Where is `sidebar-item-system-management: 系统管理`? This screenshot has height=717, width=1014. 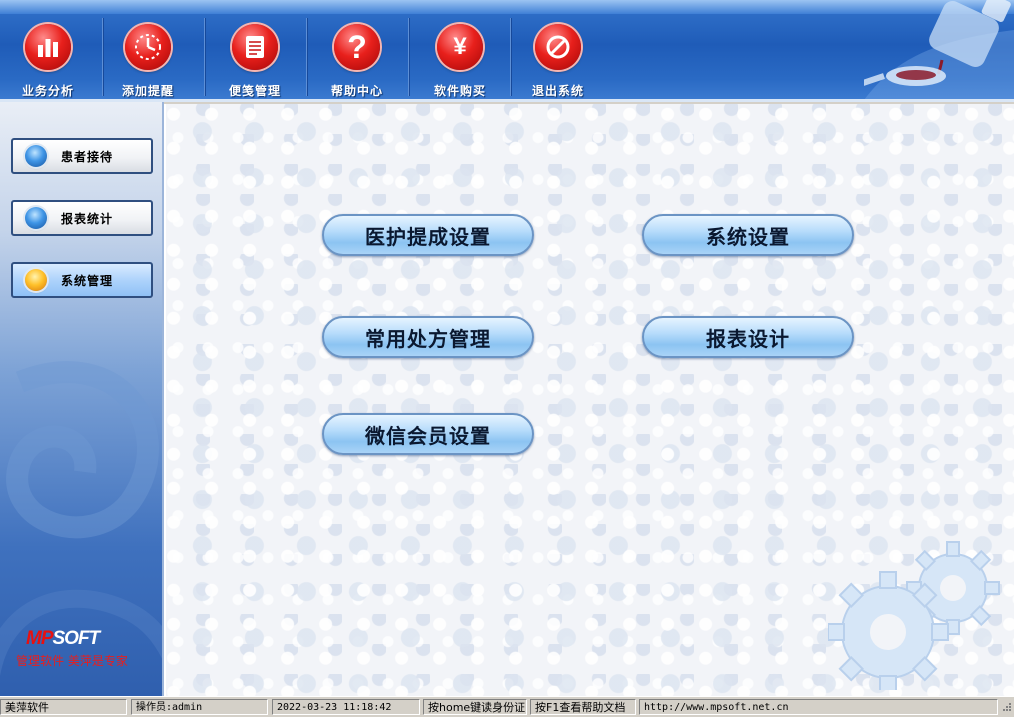 sidebar-item-system-management: 系统管理 is located at coordinates (82, 280).